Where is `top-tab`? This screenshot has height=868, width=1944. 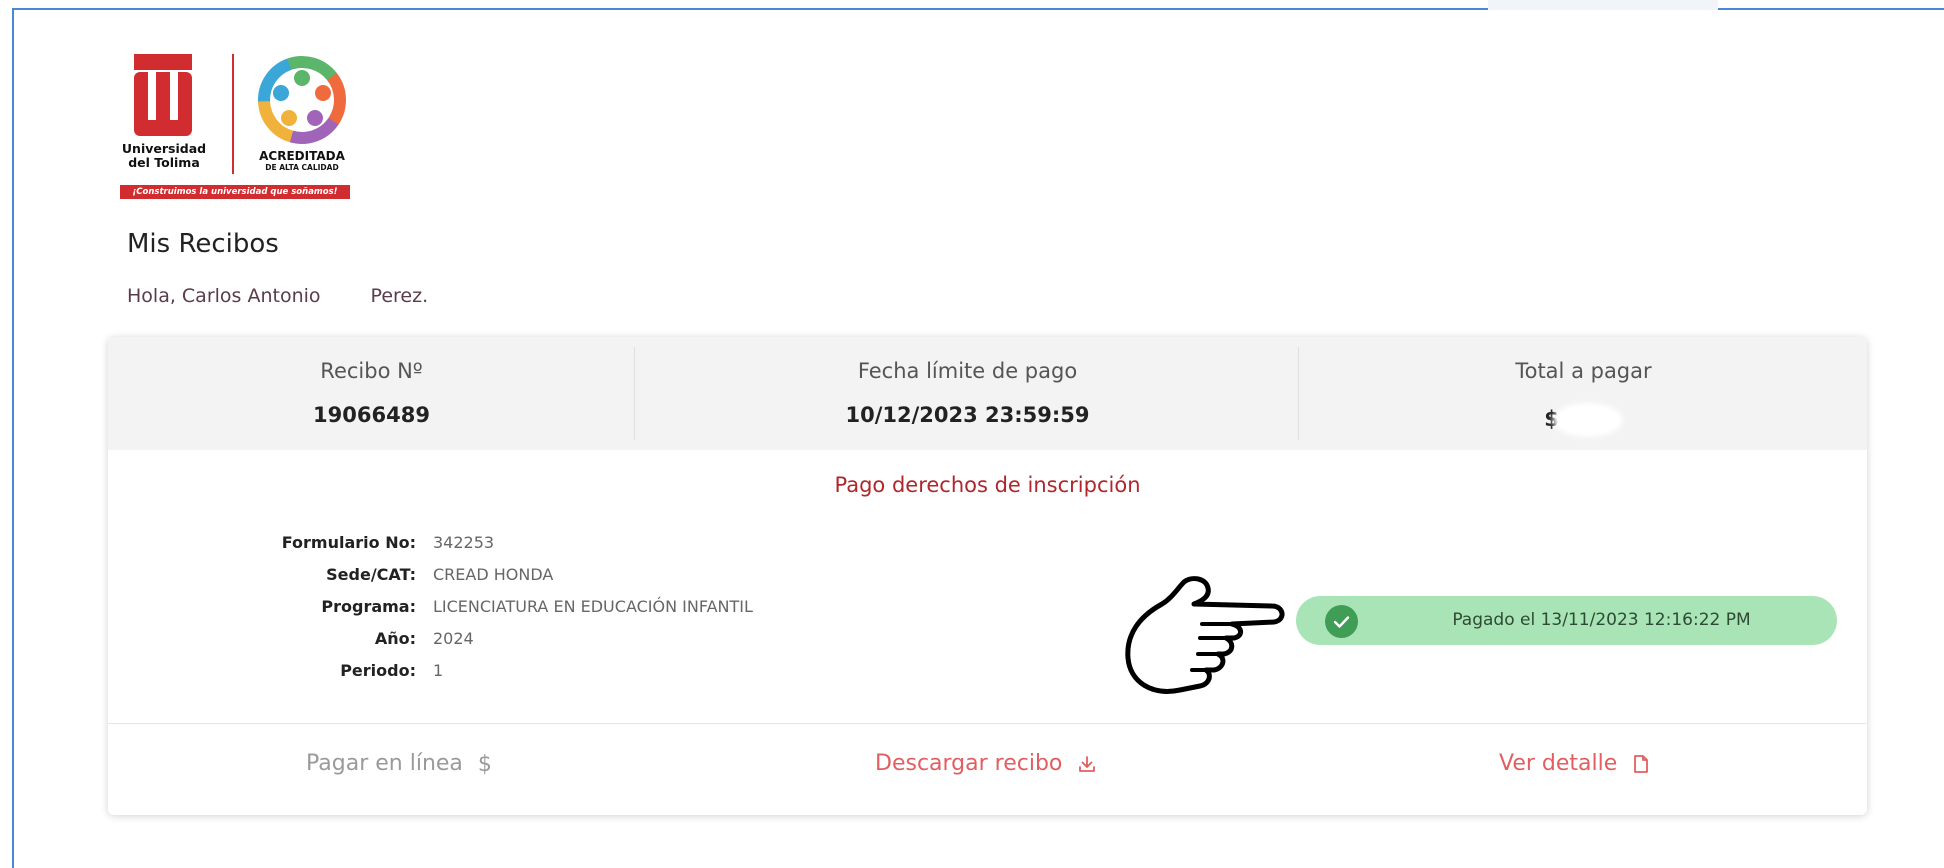
top-tab is located at coordinates (1603, 5).